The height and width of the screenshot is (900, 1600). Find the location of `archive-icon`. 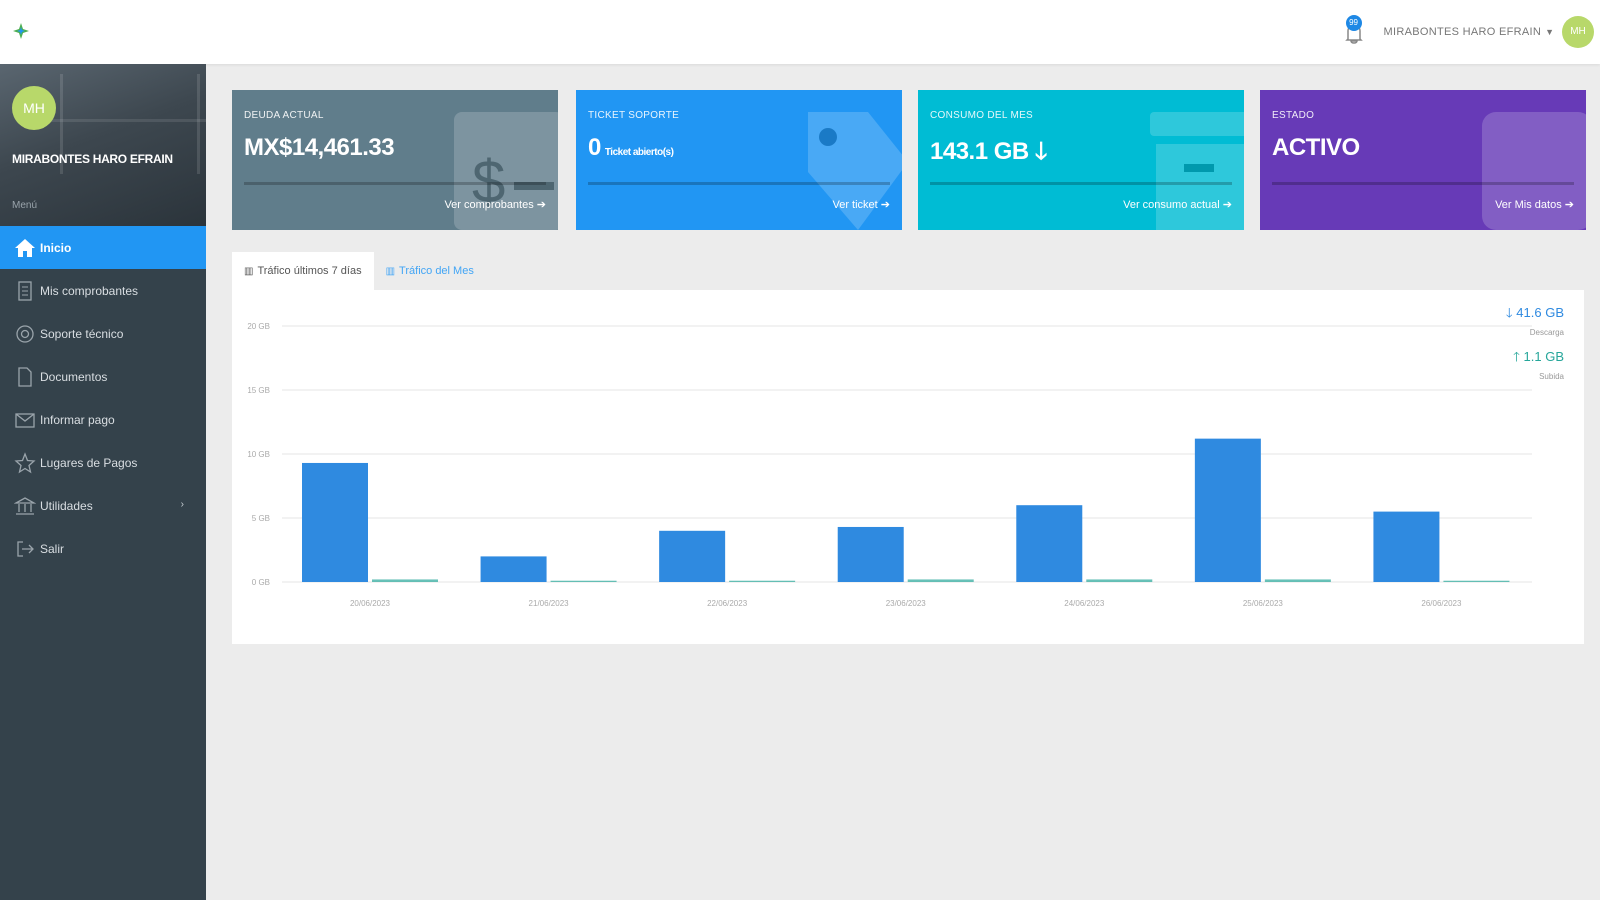

archive-icon is located at coordinates (1197, 171).